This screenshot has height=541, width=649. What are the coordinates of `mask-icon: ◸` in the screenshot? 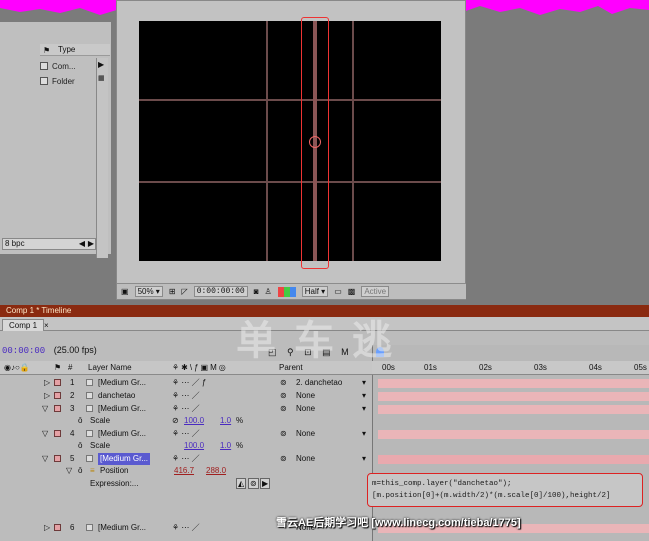 It's located at (185, 291).